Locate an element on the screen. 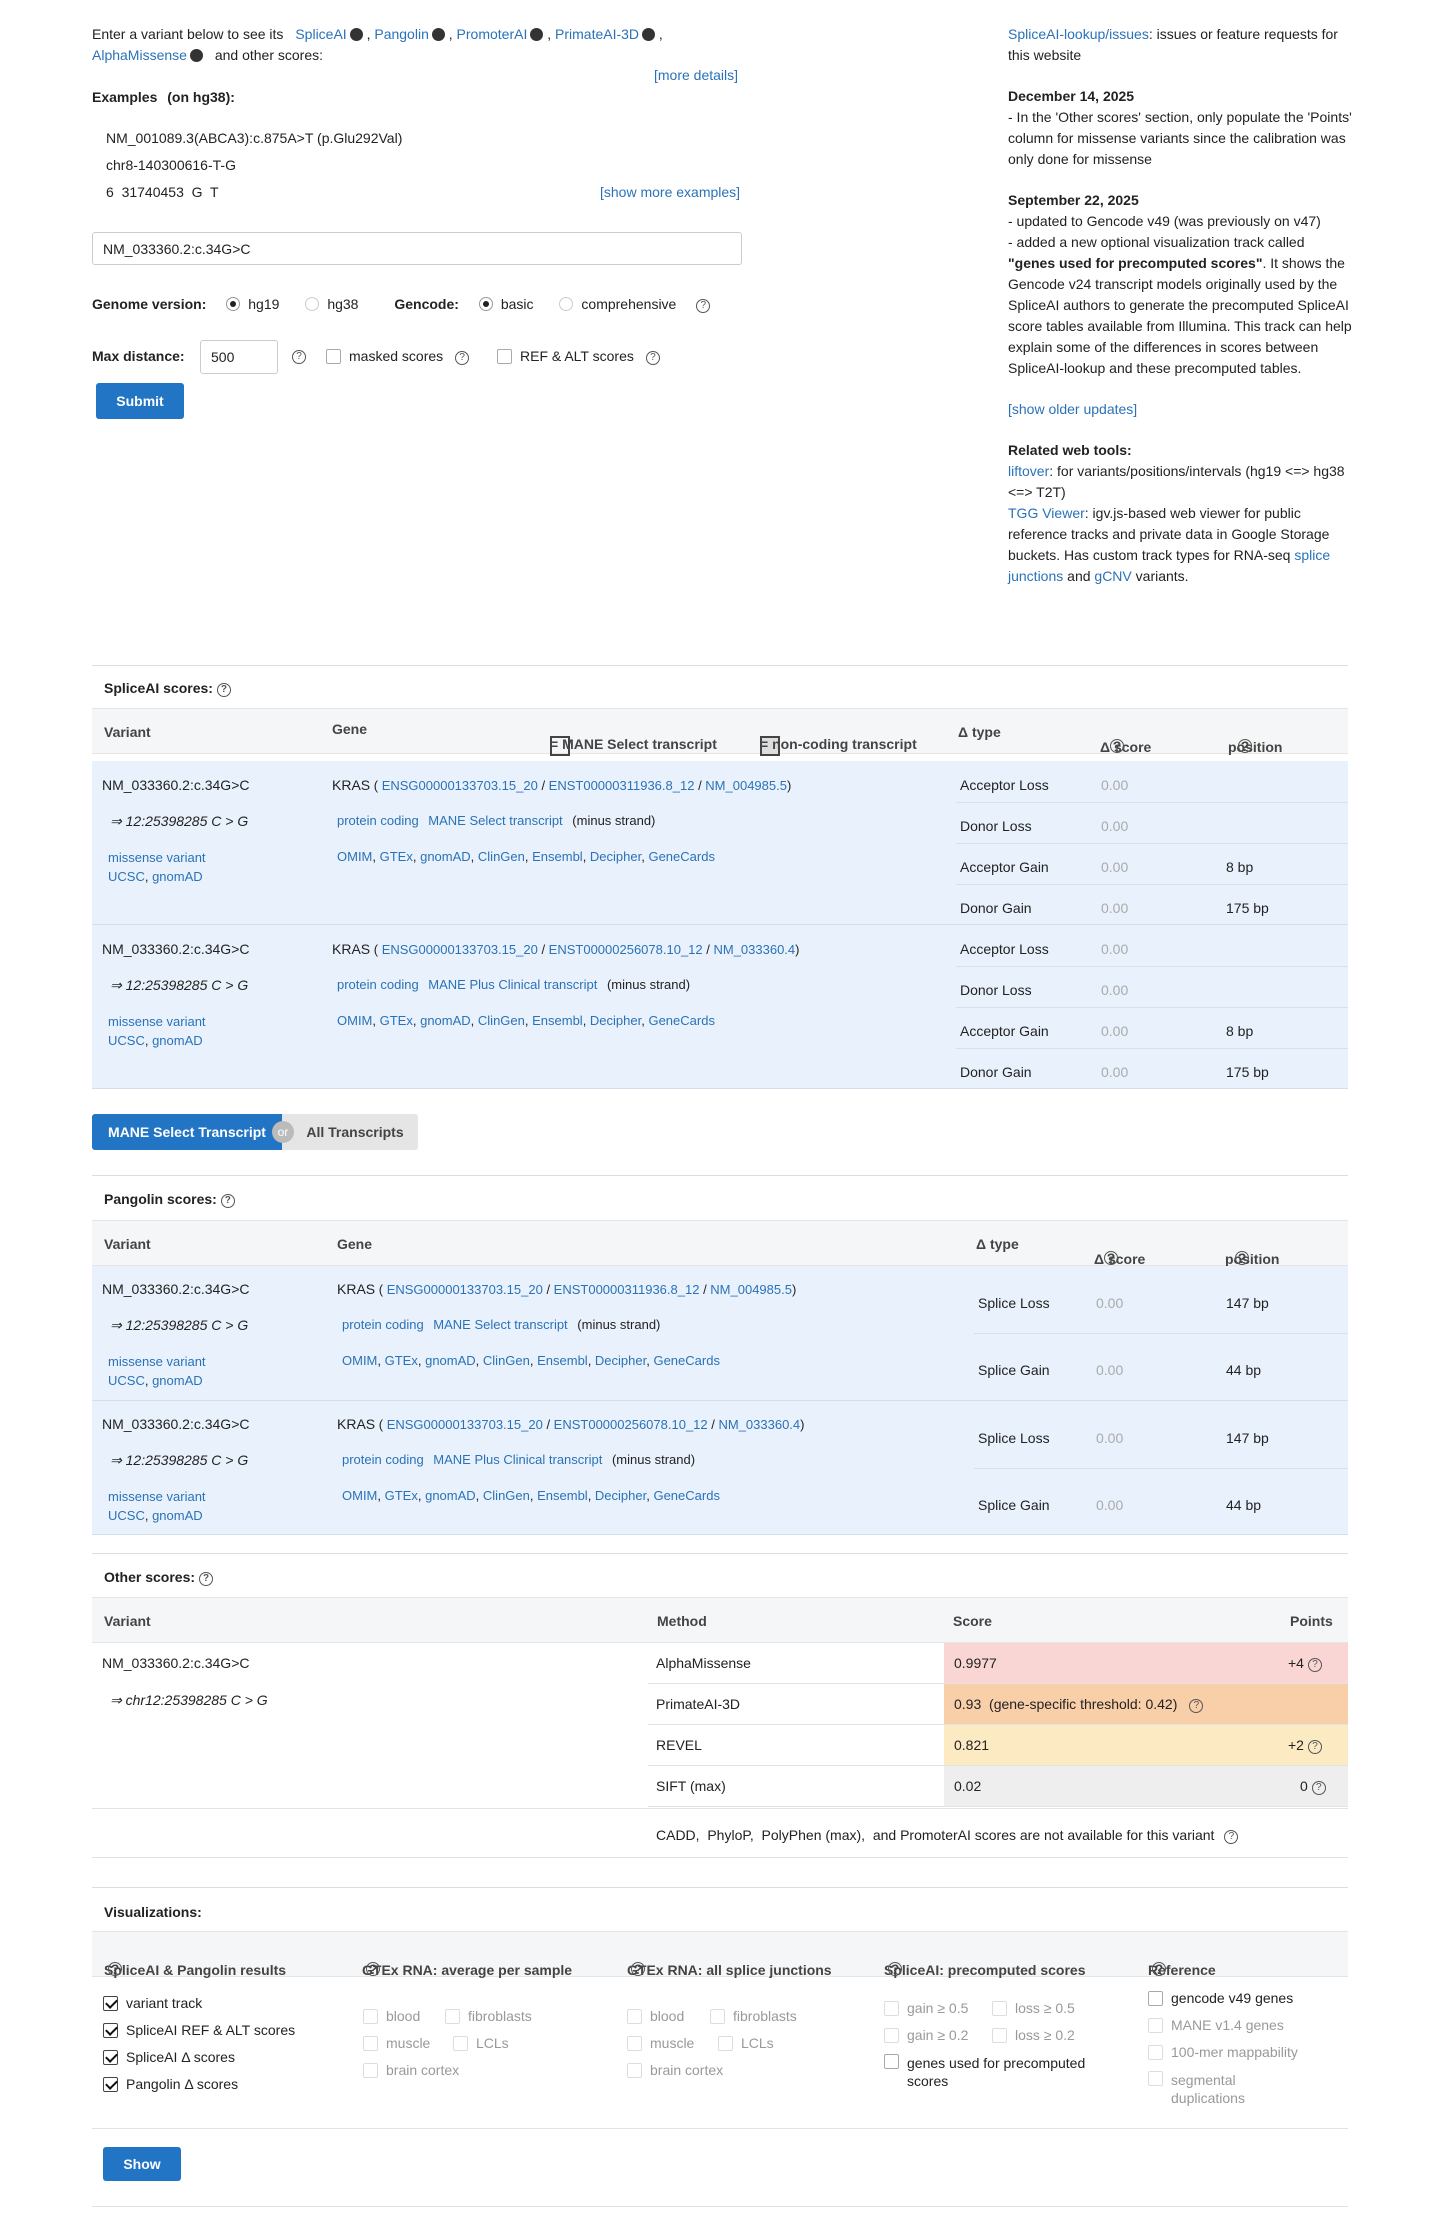 The image size is (1454, 2233). masked-scores-checkbox: masked scores? is located at coordinates (398, 356).